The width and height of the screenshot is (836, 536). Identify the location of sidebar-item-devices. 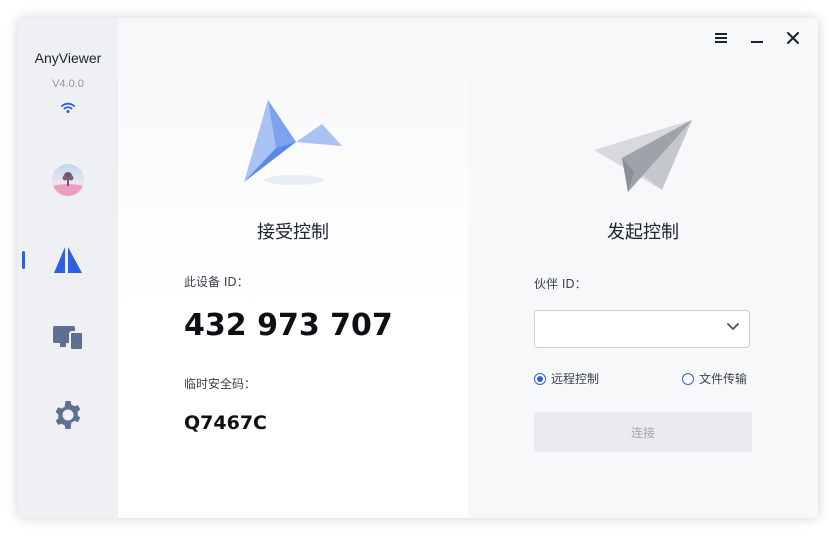
(68, 337).